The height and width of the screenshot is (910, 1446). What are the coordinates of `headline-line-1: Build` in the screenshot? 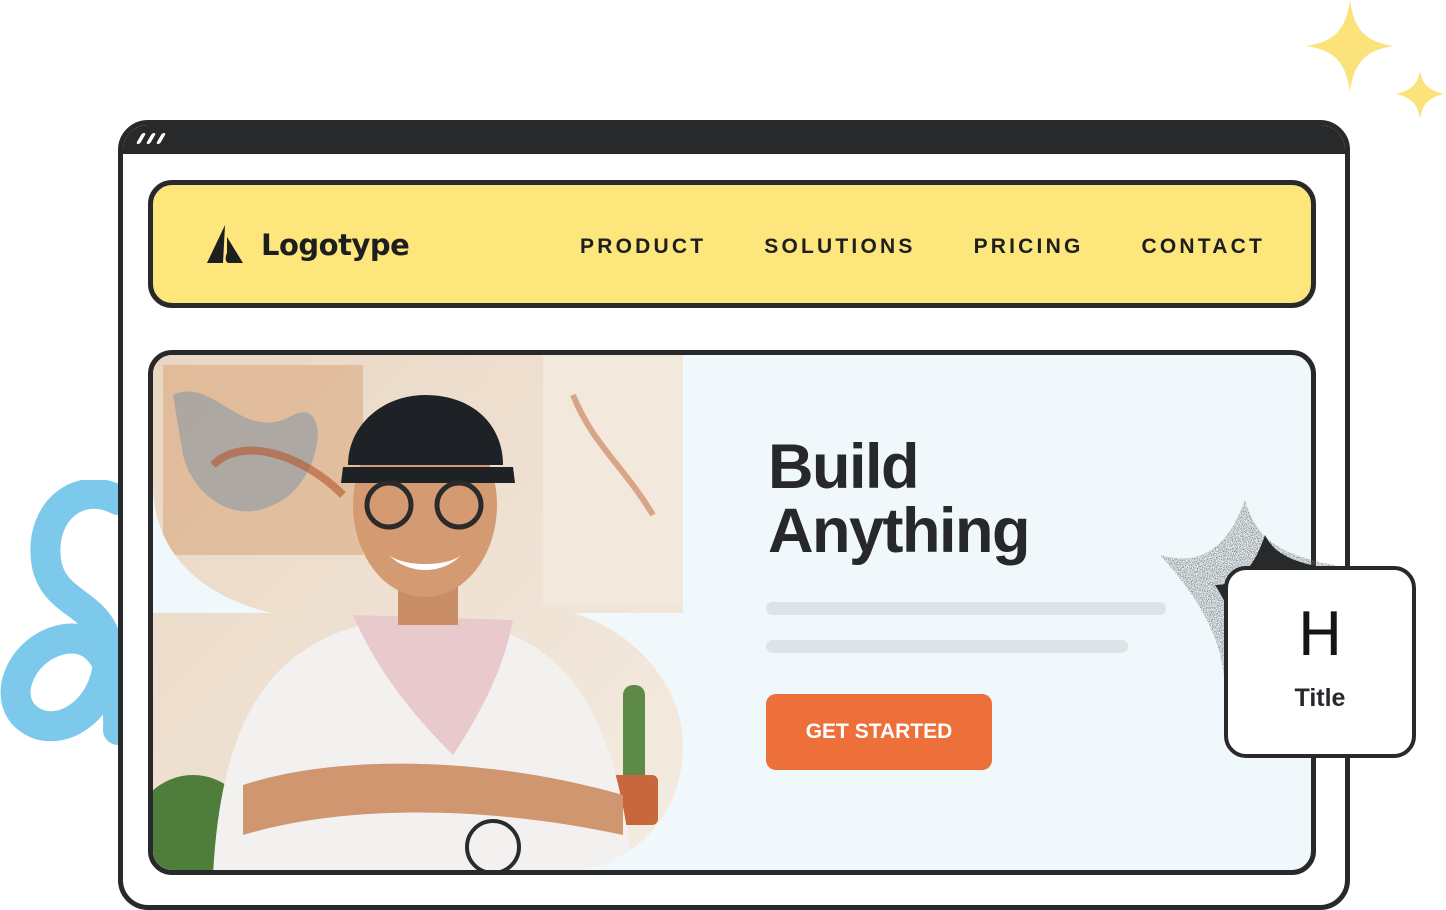 It's located at (843, 467).